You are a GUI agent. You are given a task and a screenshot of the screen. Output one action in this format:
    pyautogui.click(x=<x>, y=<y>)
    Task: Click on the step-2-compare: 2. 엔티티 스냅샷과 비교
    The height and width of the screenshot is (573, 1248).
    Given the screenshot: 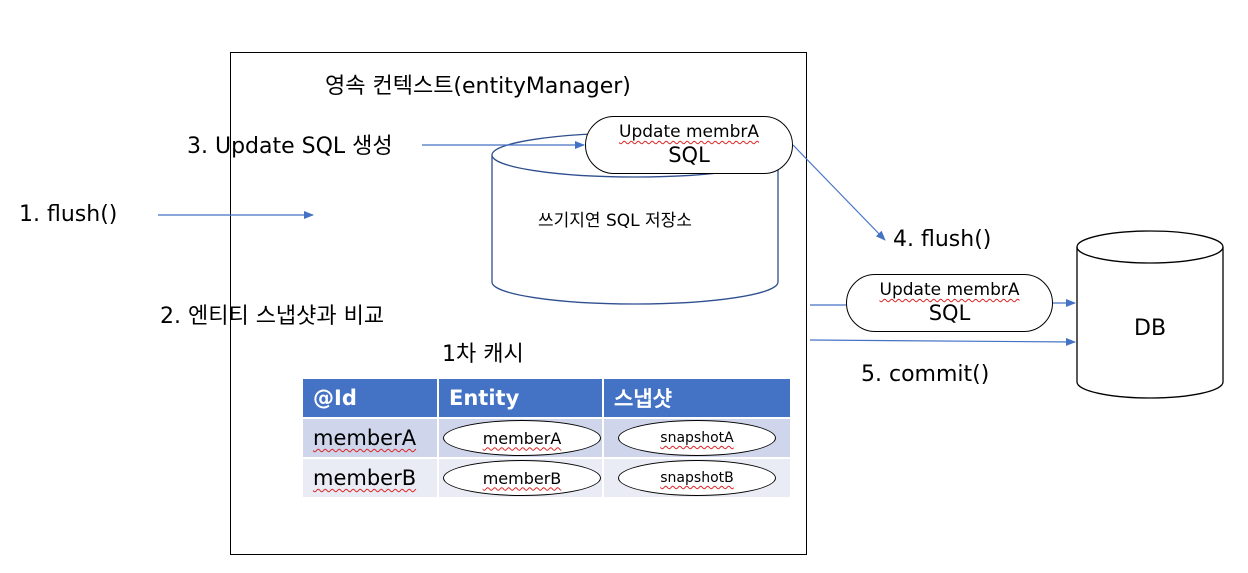 What is the action you would take?
    pyautogui.click(x=272, y=316)
    